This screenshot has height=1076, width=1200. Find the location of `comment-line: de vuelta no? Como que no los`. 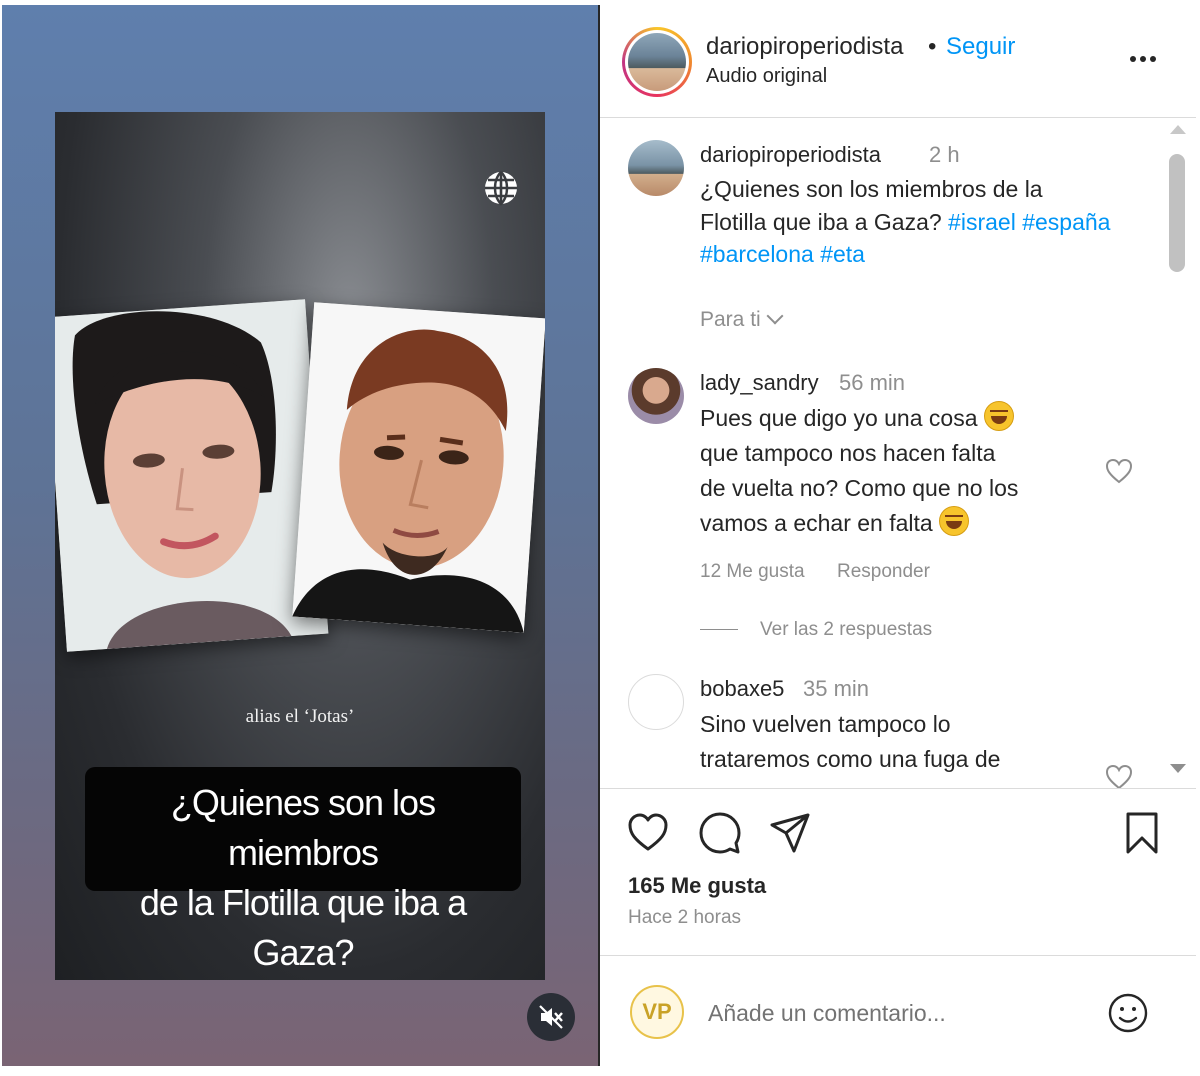

comment-line: de vuelta no? Como que no los is located at coordinates (859, 488).